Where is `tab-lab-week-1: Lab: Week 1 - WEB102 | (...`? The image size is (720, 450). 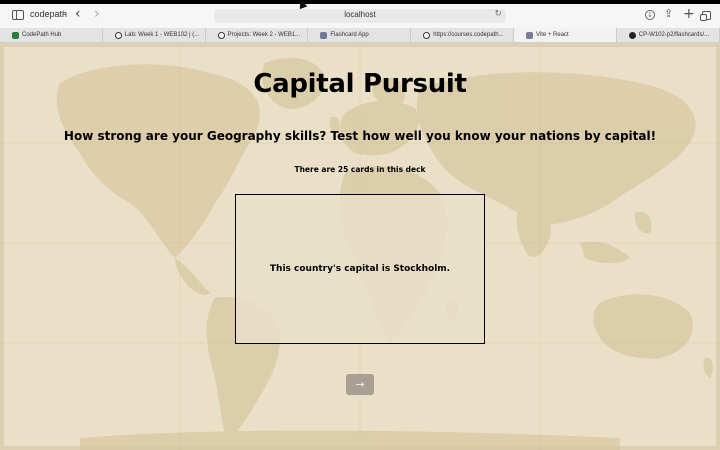
tab-lab-week-1: Lab: Week 1 - WEB102 | (... is located at coordinates (154, 35).